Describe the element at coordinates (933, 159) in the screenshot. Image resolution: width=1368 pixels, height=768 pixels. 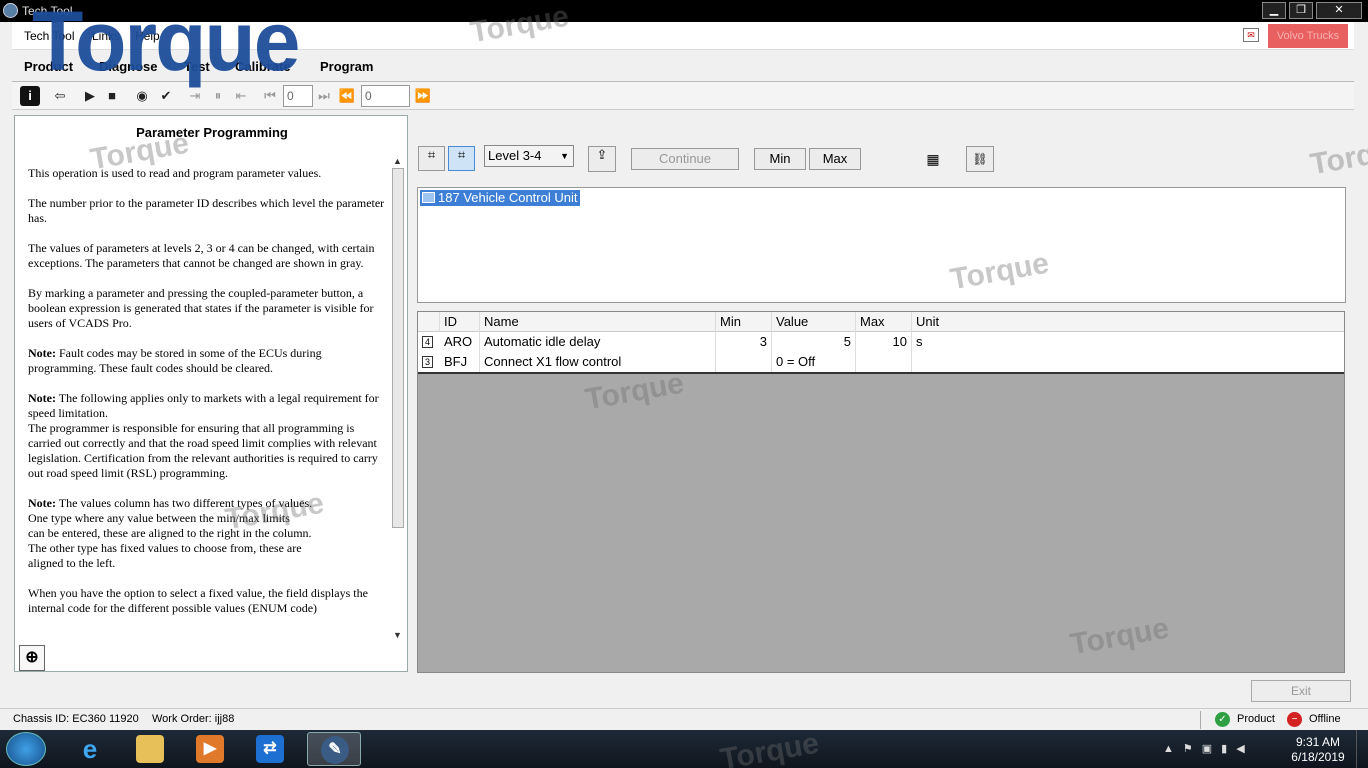
I see `calculator-icon: ▦` at that location.